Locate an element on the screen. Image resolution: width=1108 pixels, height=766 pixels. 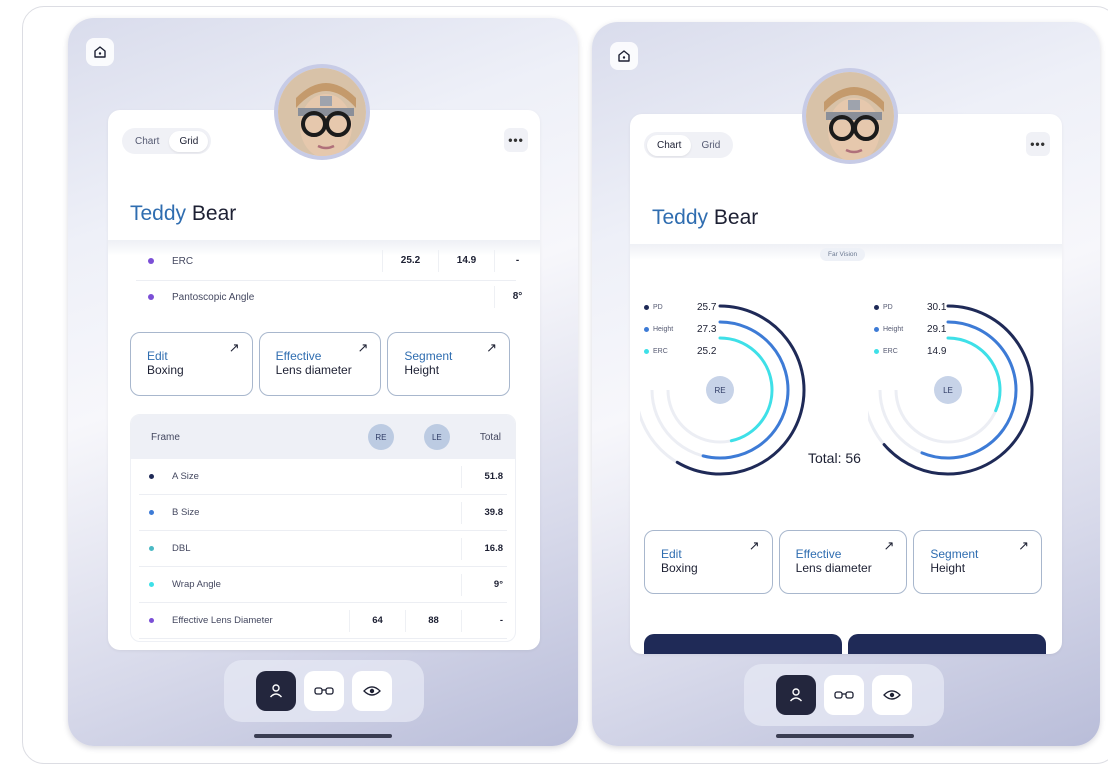
far-vision-chip: Far Vision is located at coordinates (843, 254).